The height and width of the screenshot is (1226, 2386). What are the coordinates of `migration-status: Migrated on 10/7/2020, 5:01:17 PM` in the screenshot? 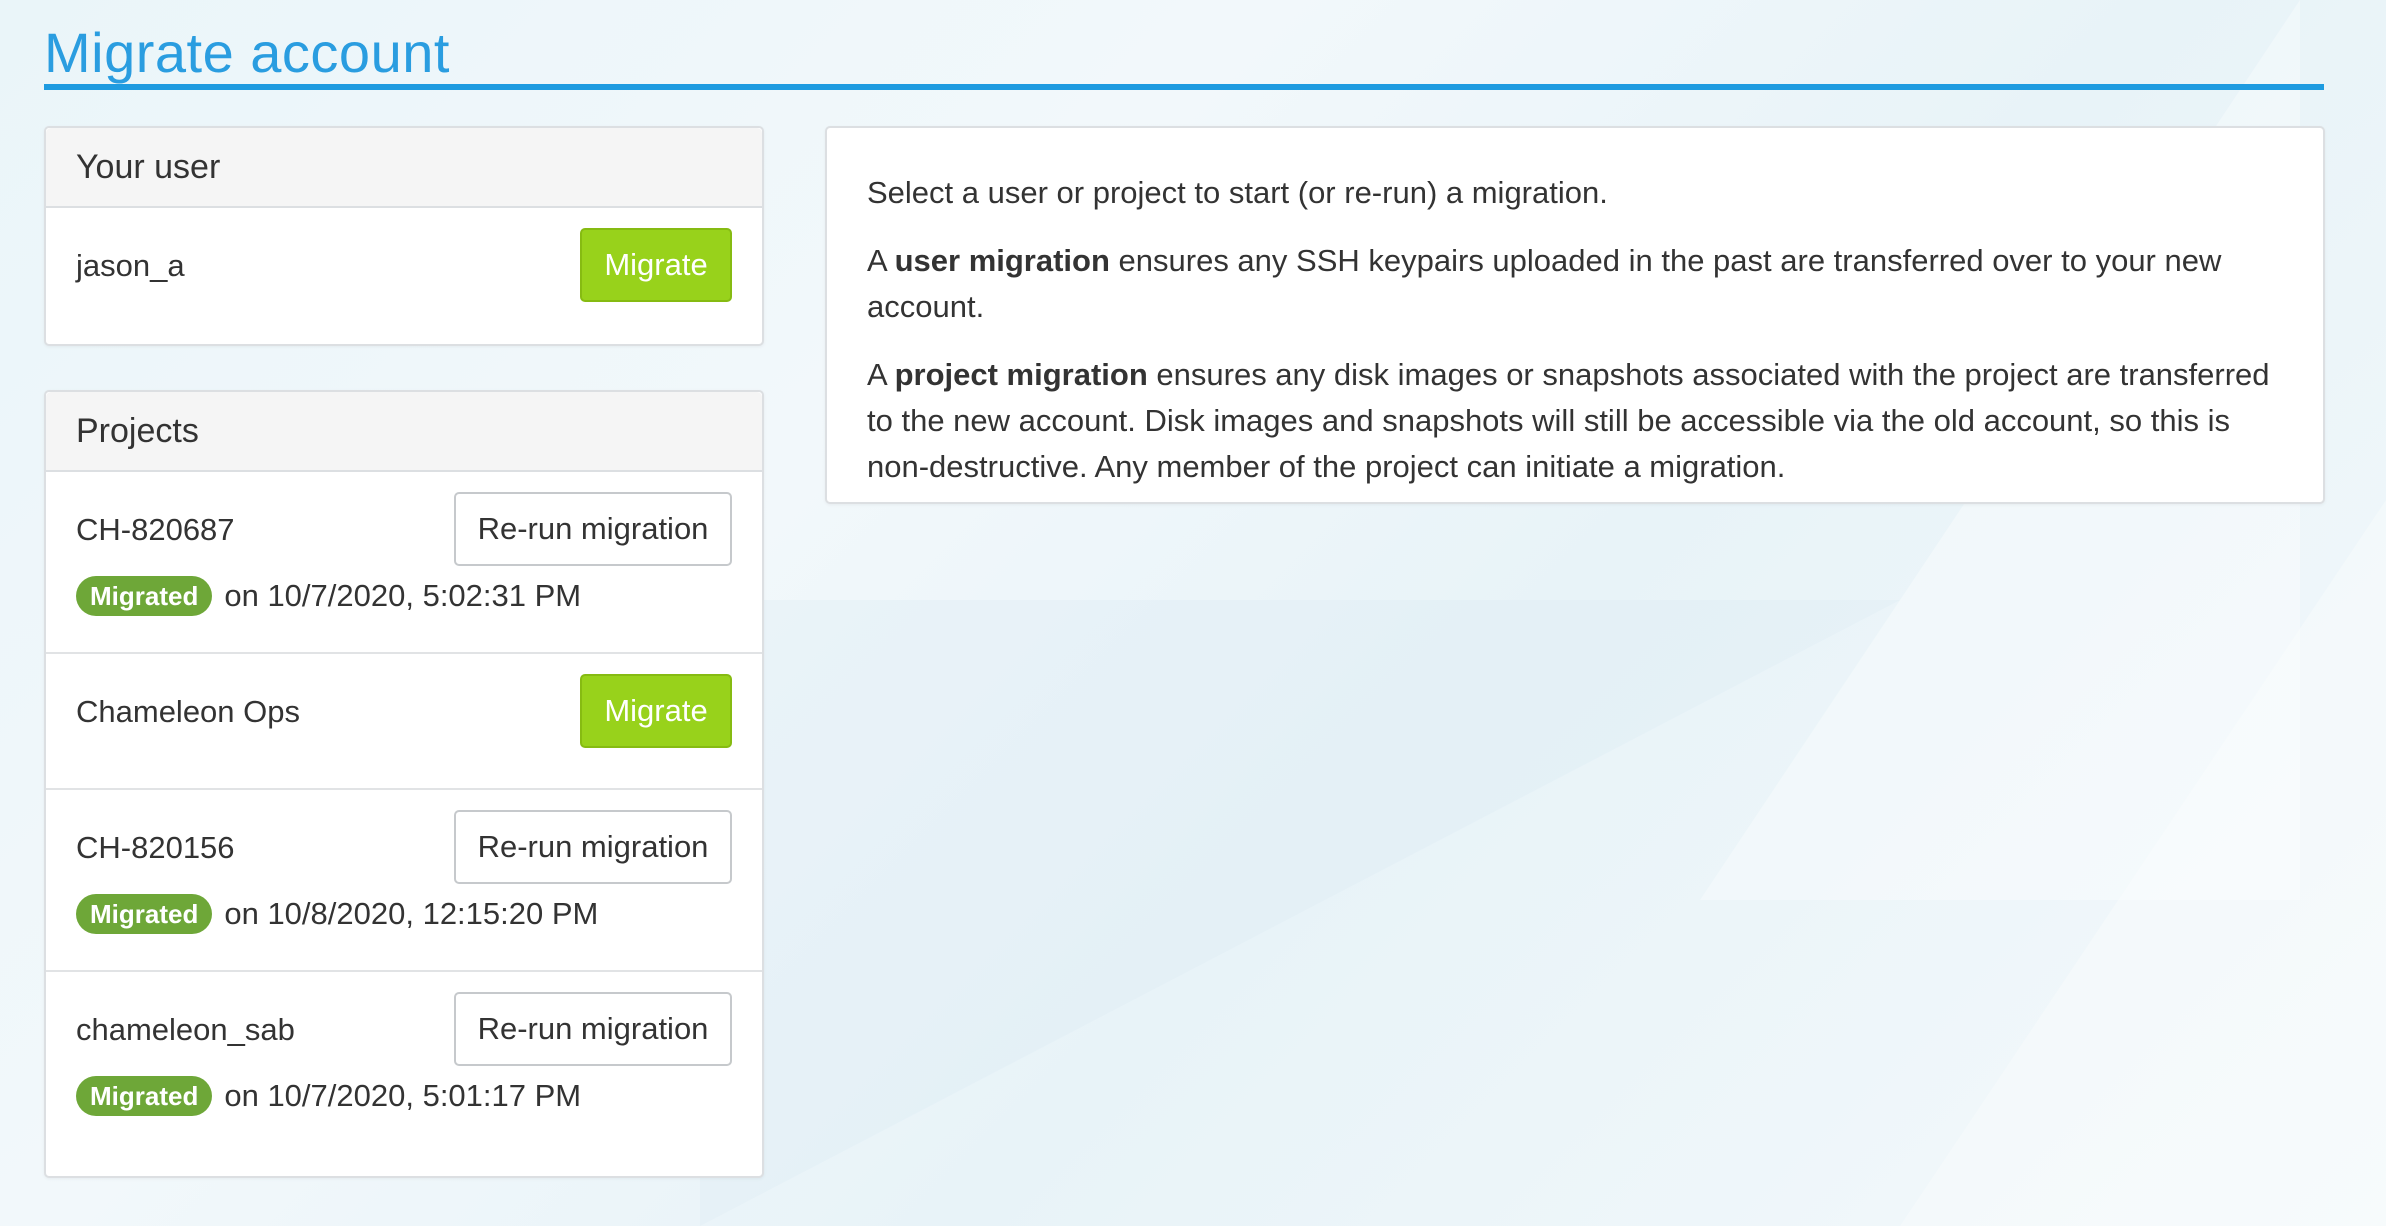 It's located at (328, 1096).